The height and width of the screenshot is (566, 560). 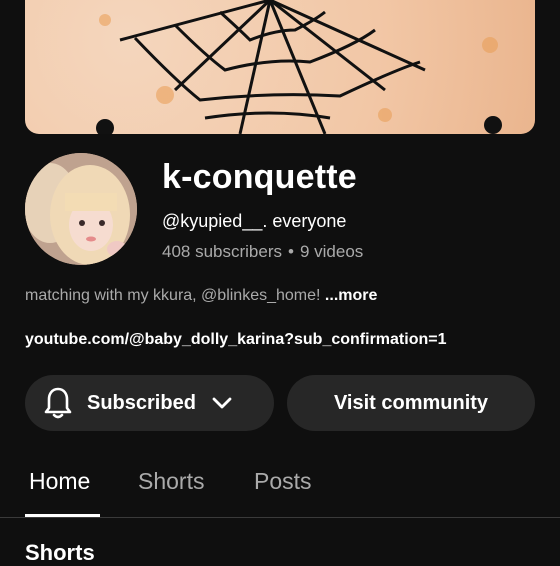 I want to click on tab-home: Home, so click(x=59, y=481).